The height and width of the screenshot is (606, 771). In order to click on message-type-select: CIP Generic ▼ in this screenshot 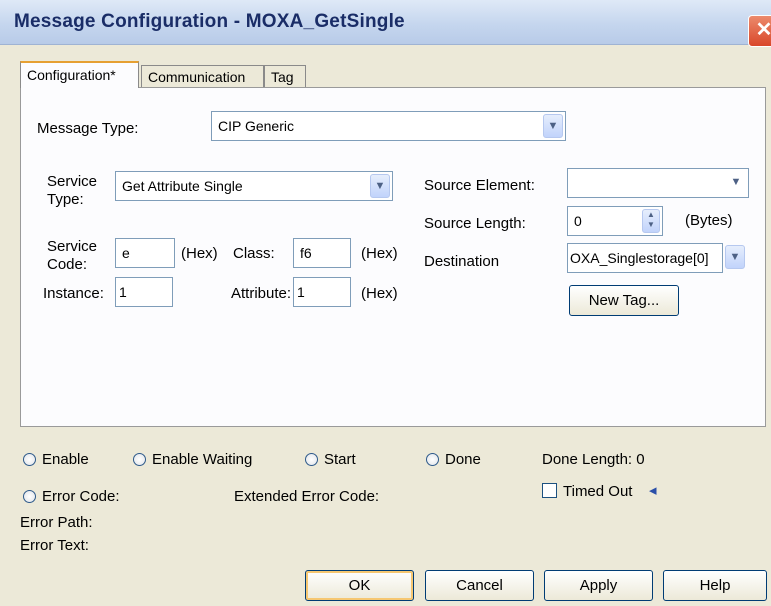, I will do `click(388, 126)`.